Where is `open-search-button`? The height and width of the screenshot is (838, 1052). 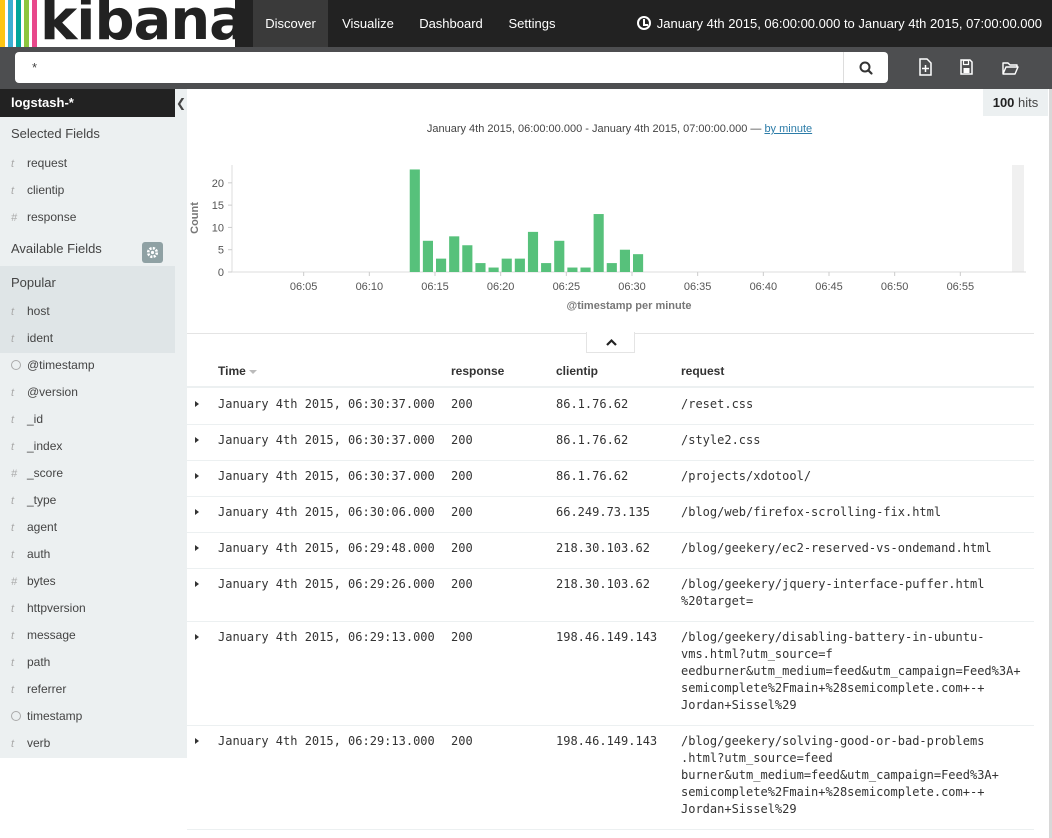
open-search-button is located at coordinates (1010, 67).